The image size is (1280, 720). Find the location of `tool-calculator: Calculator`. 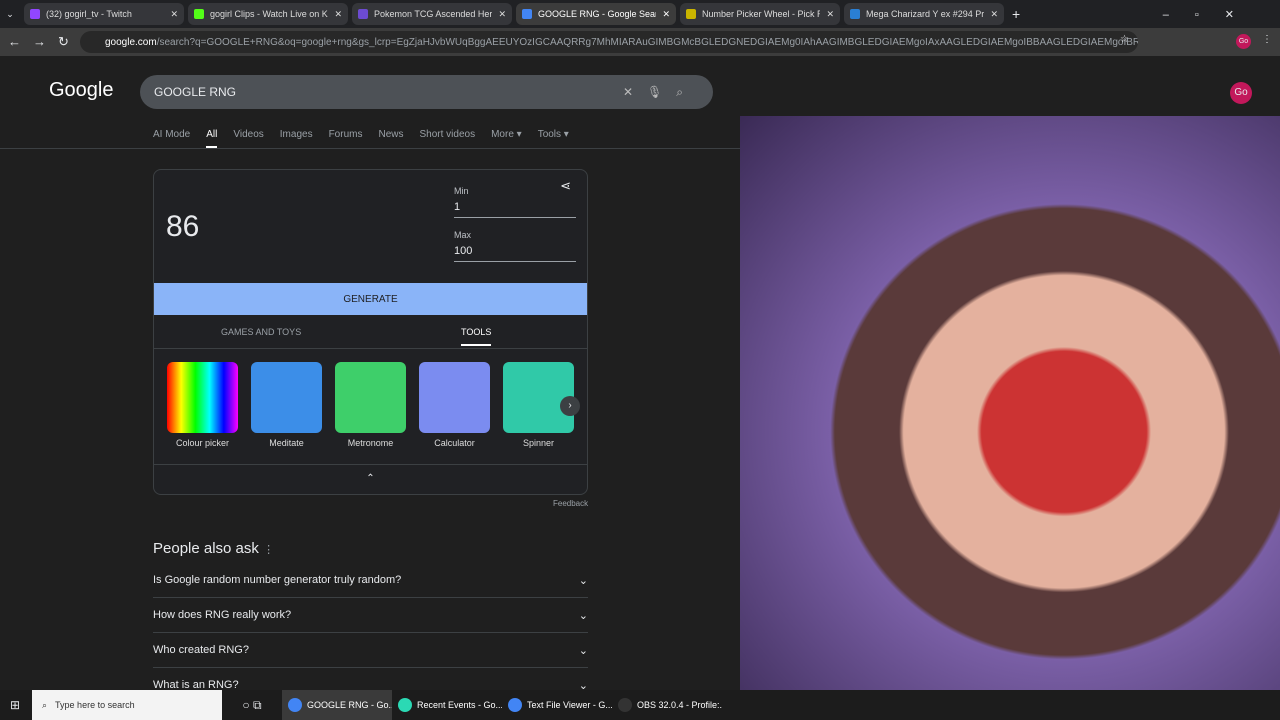

tool-calculator: Calculator is located at coordinates (454, 405).